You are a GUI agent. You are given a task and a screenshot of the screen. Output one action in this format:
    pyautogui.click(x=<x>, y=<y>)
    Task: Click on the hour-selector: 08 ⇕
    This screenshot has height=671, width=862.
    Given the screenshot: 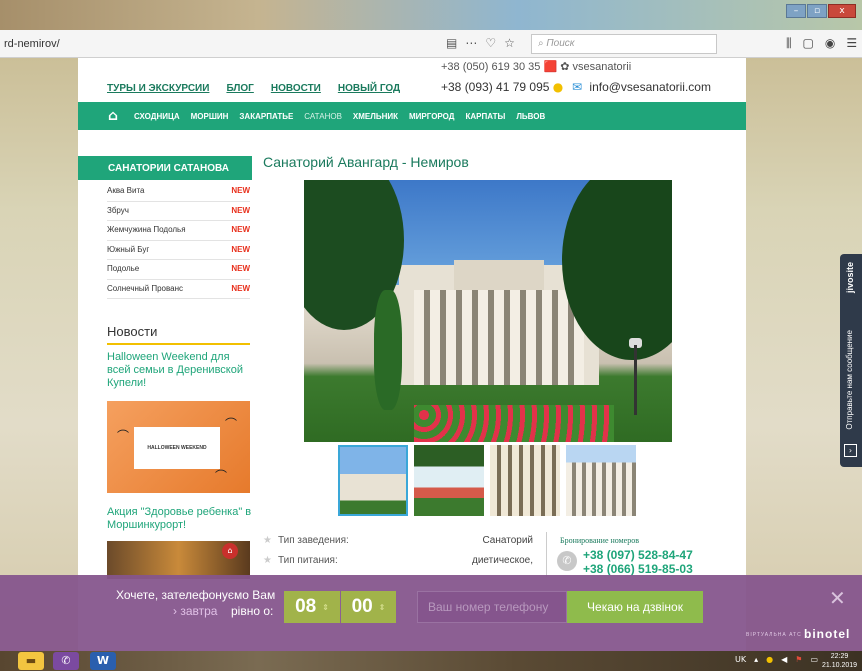 What is the action you would take?
    pyautogui.click(x=312, y=607)
    